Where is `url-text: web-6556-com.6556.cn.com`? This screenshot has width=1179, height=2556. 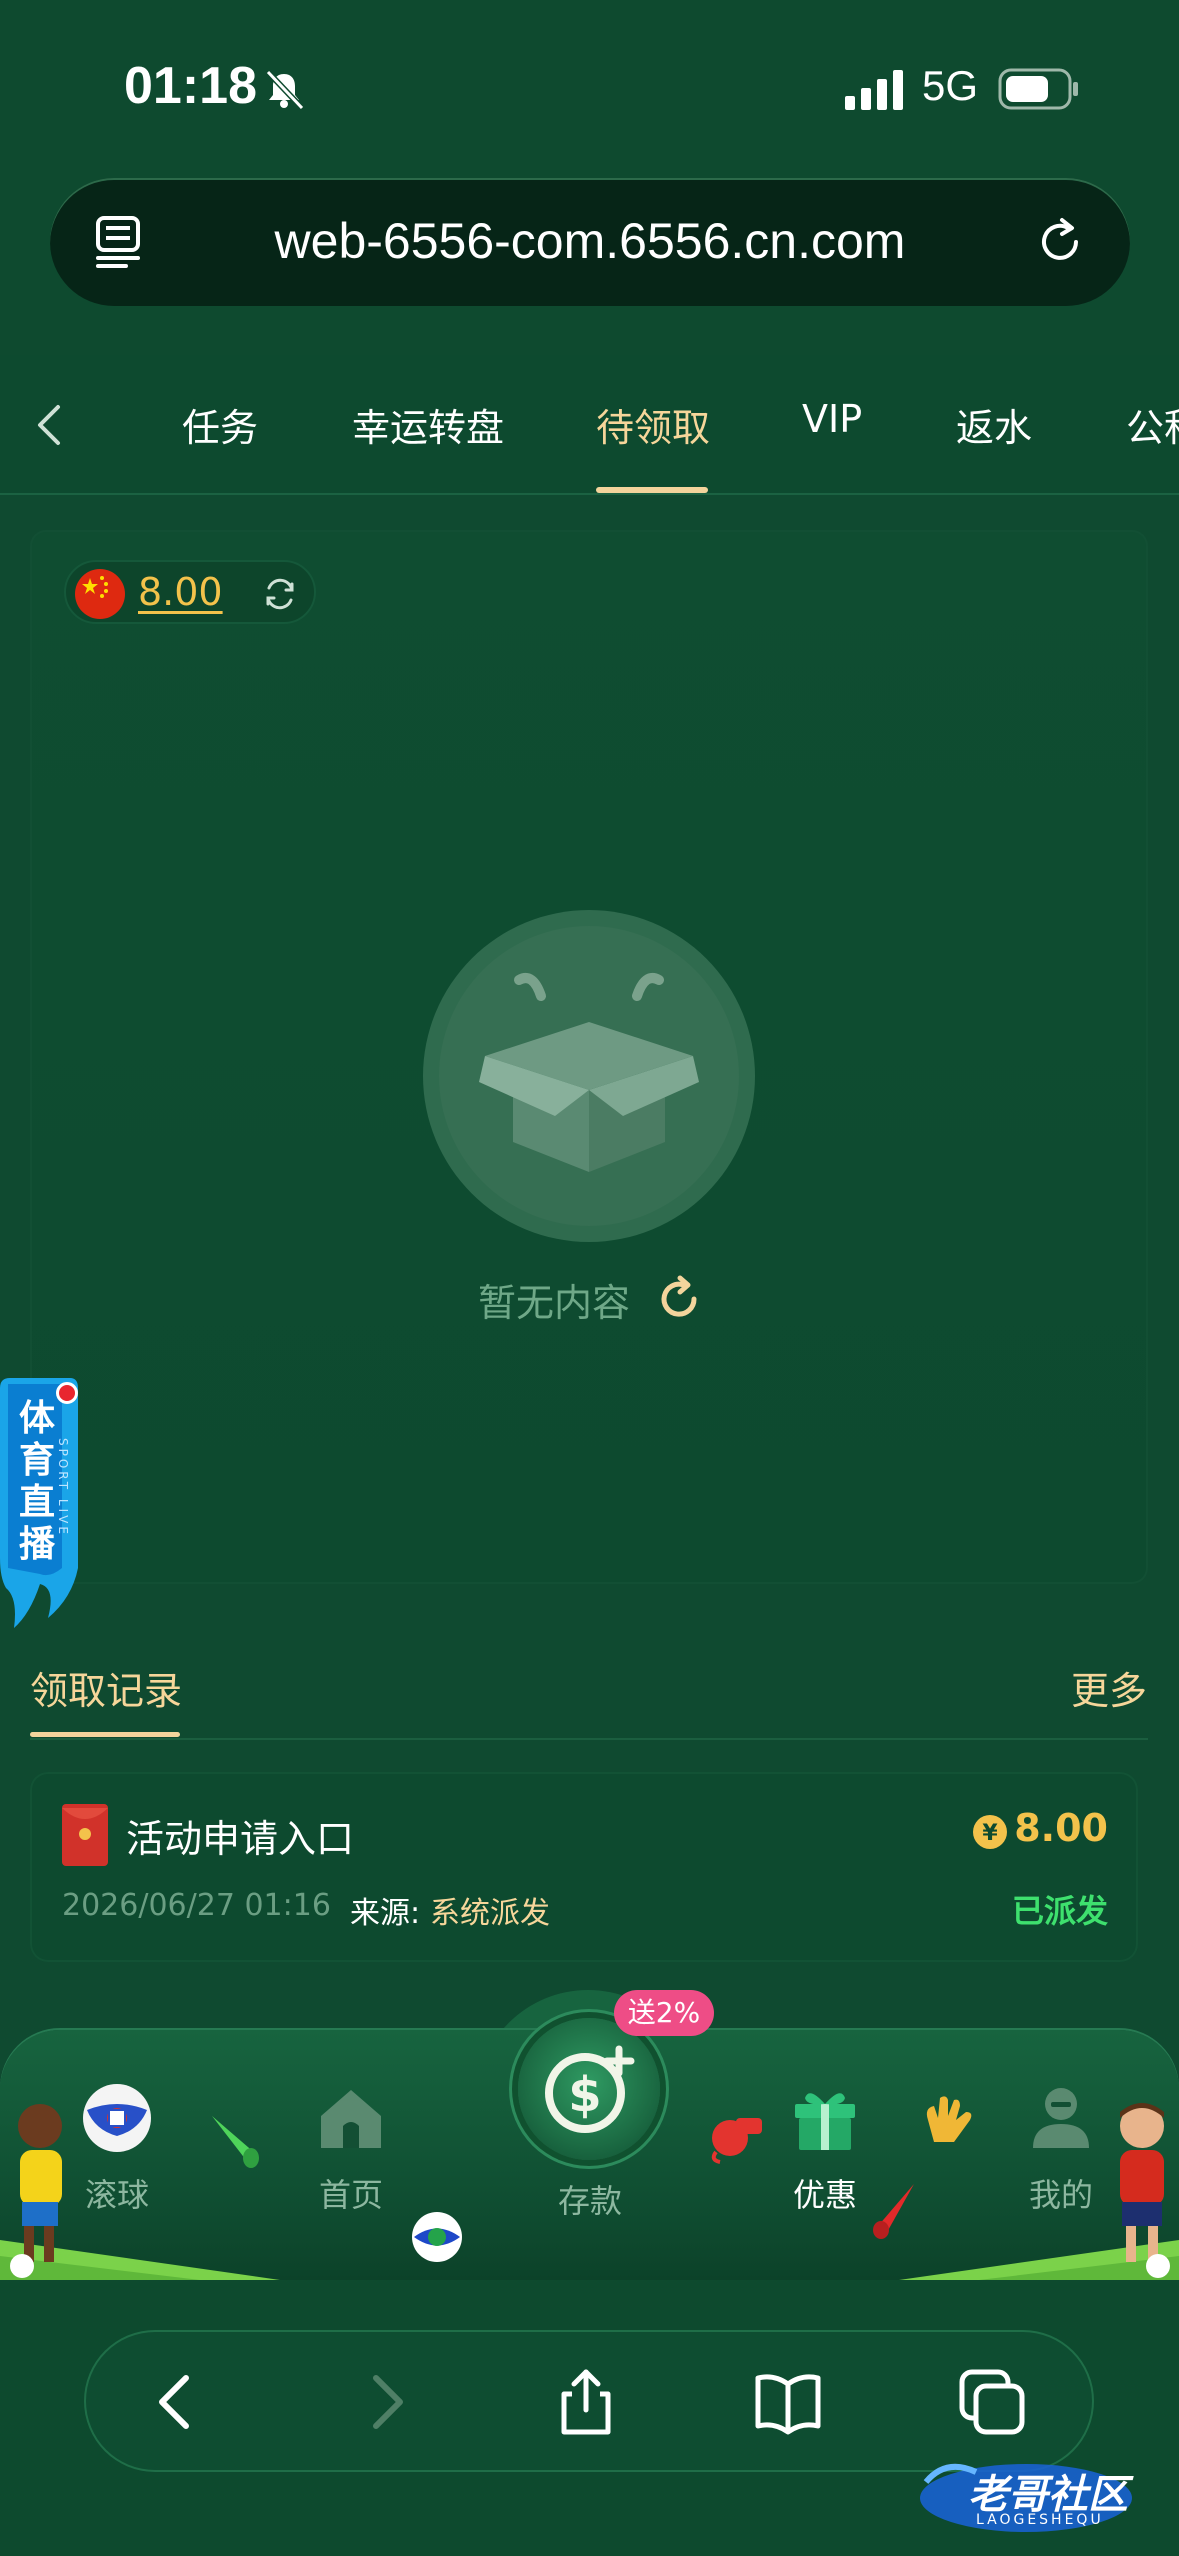 url-text: web-6556-com.6556.cn.com is located at coordinates (590, 241).